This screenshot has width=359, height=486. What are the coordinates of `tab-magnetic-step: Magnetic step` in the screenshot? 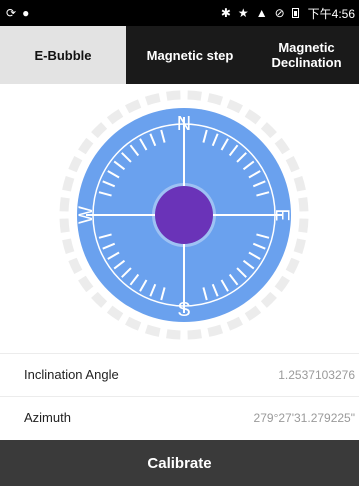 It's located at (190, 55).